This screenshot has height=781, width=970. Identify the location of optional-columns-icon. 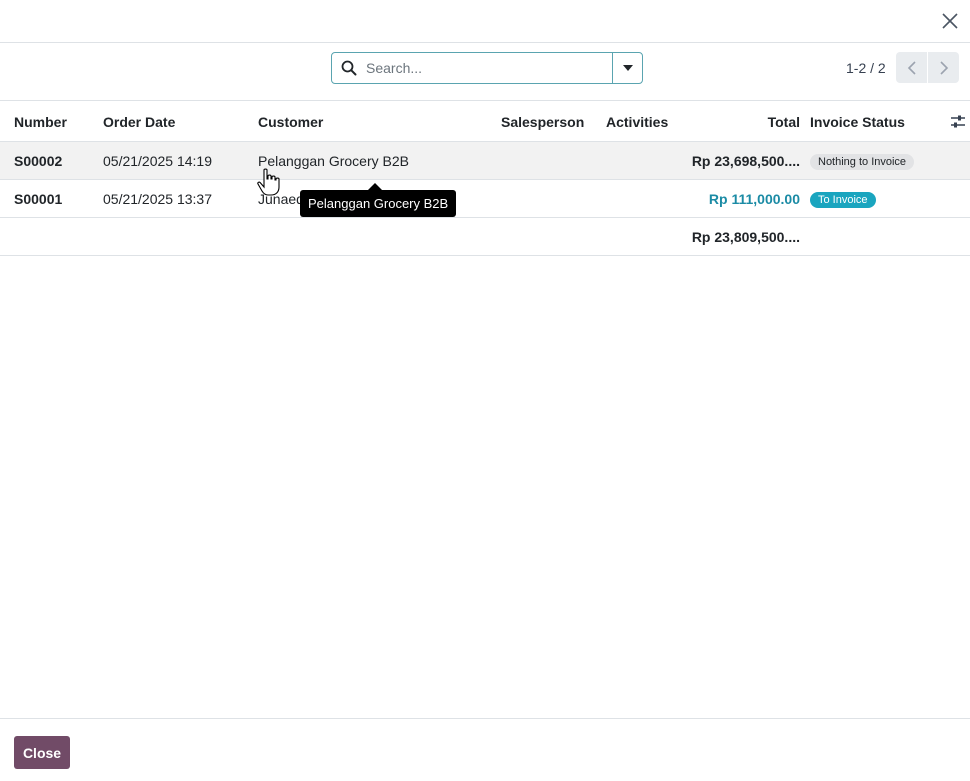
(958, 122).